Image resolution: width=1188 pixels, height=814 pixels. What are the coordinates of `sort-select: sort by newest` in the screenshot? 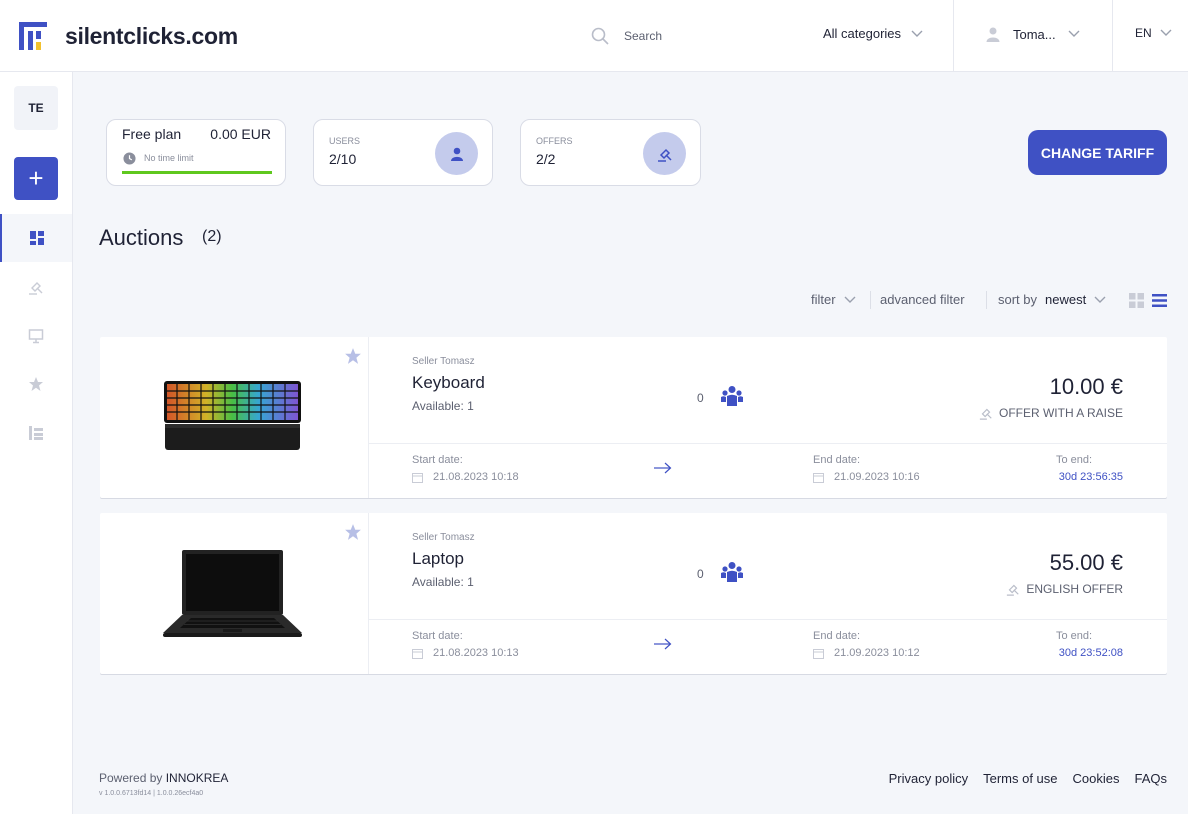 It's located at (1052, 299).